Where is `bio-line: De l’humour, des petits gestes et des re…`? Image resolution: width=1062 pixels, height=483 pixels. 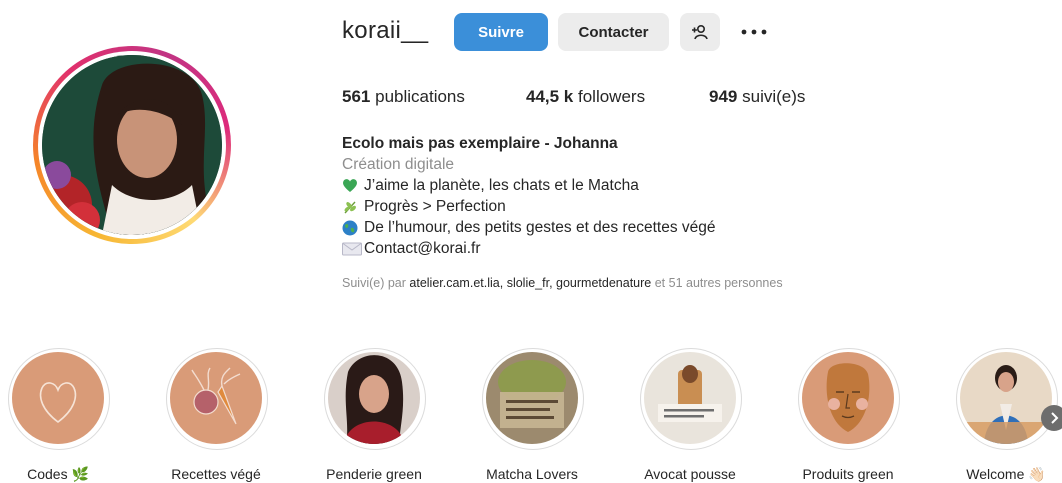 bio-line: De l’humour, des petits gestes et des re… is located at coordinates (529, 227).